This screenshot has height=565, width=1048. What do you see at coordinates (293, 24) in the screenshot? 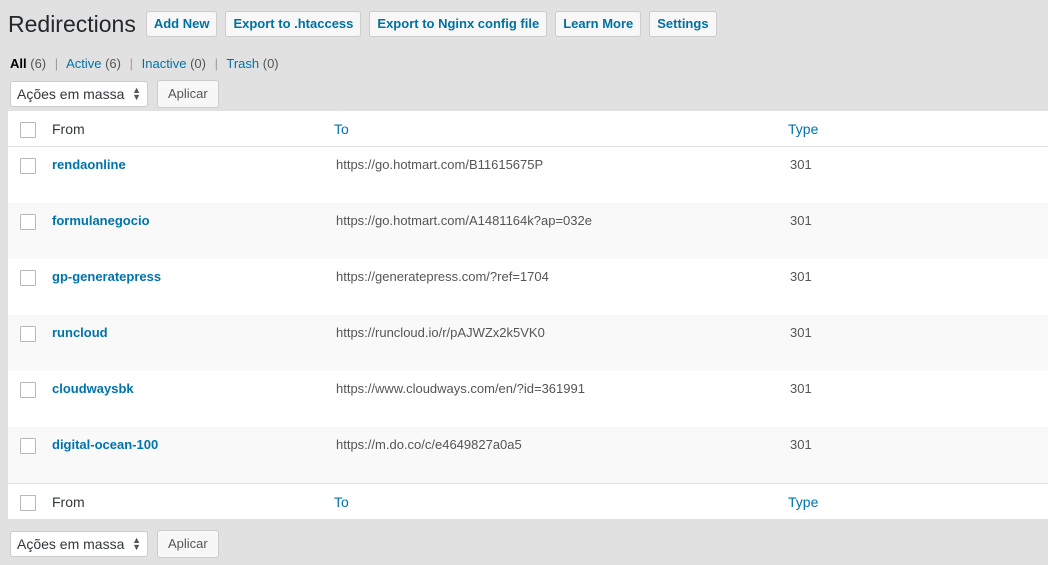
I see `export-htaccess-button: Export to .htaccess` at bounding box center [293, 24].